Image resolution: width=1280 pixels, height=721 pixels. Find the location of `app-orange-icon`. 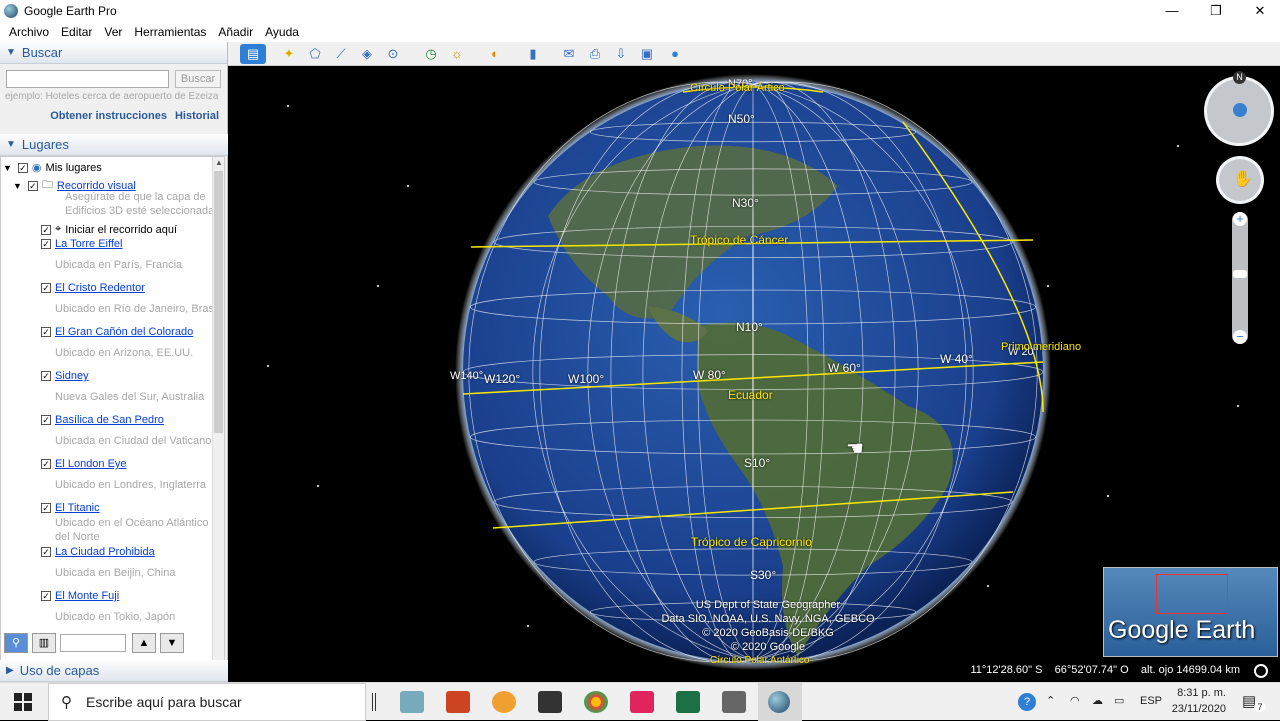

app-orange-icon is located at coordinates (504, 702).